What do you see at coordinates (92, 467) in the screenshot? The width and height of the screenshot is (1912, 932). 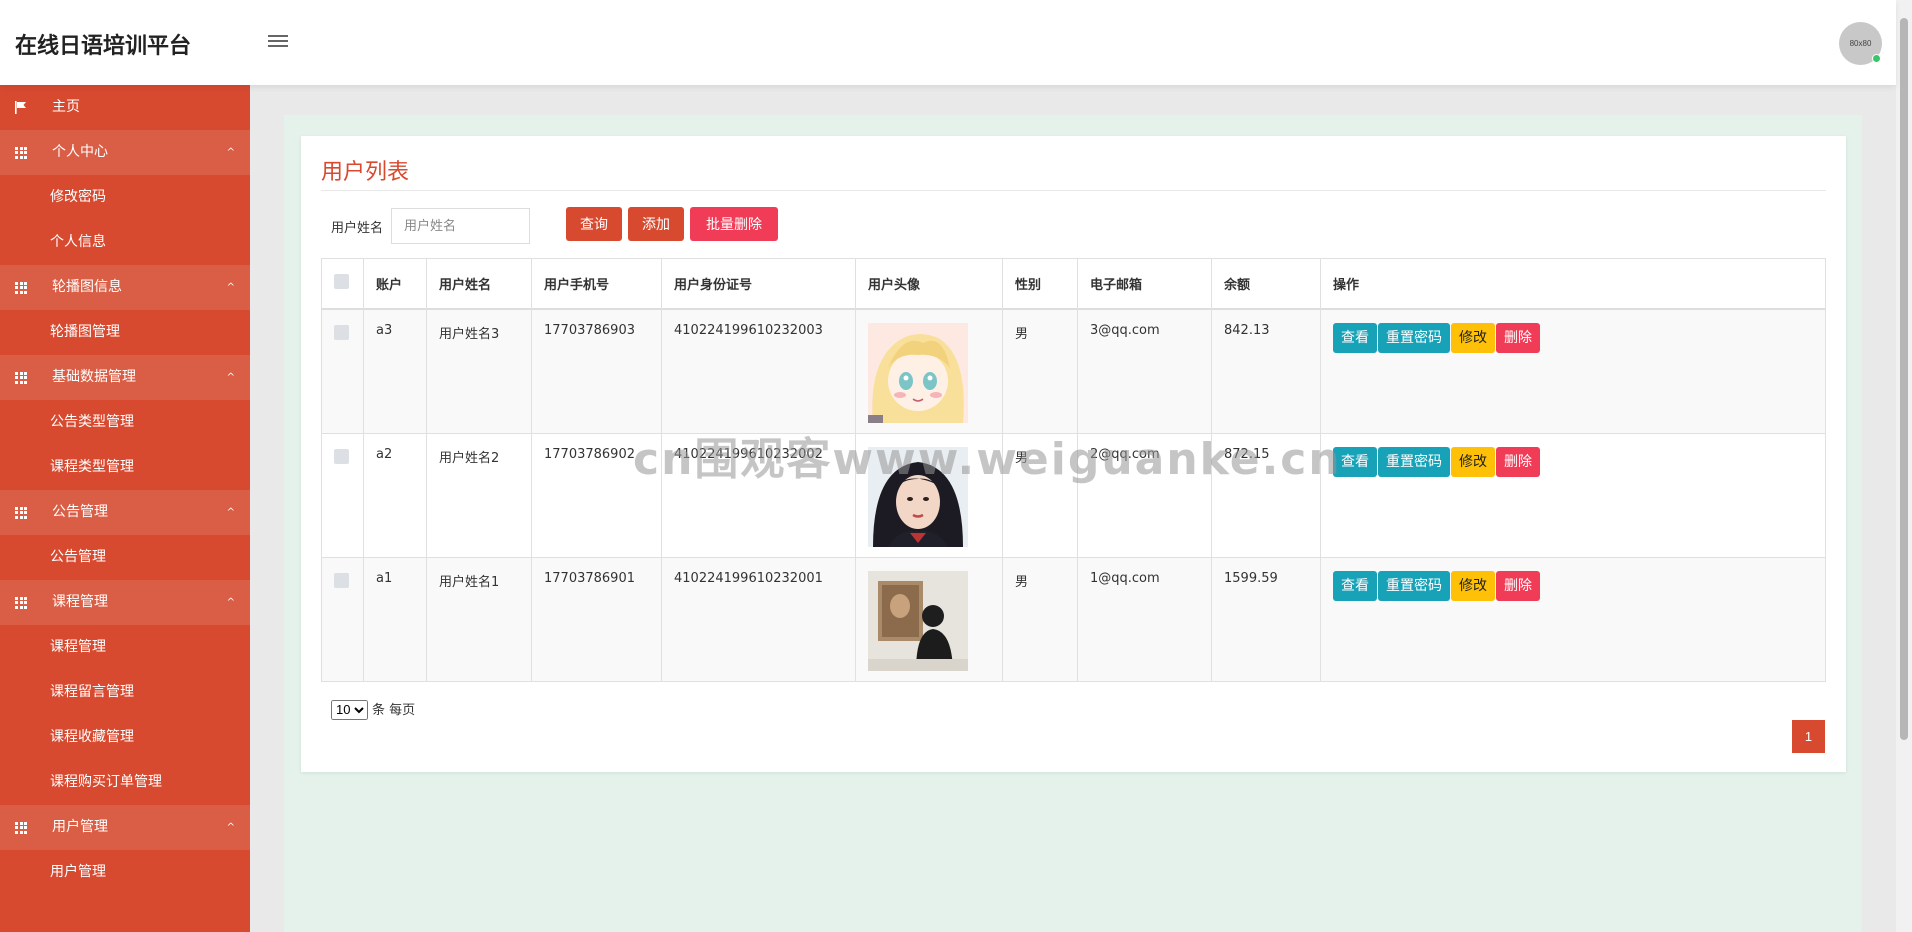 I see `sidebar-item-label: 课程类型管理` at bounding box center [92, 467].